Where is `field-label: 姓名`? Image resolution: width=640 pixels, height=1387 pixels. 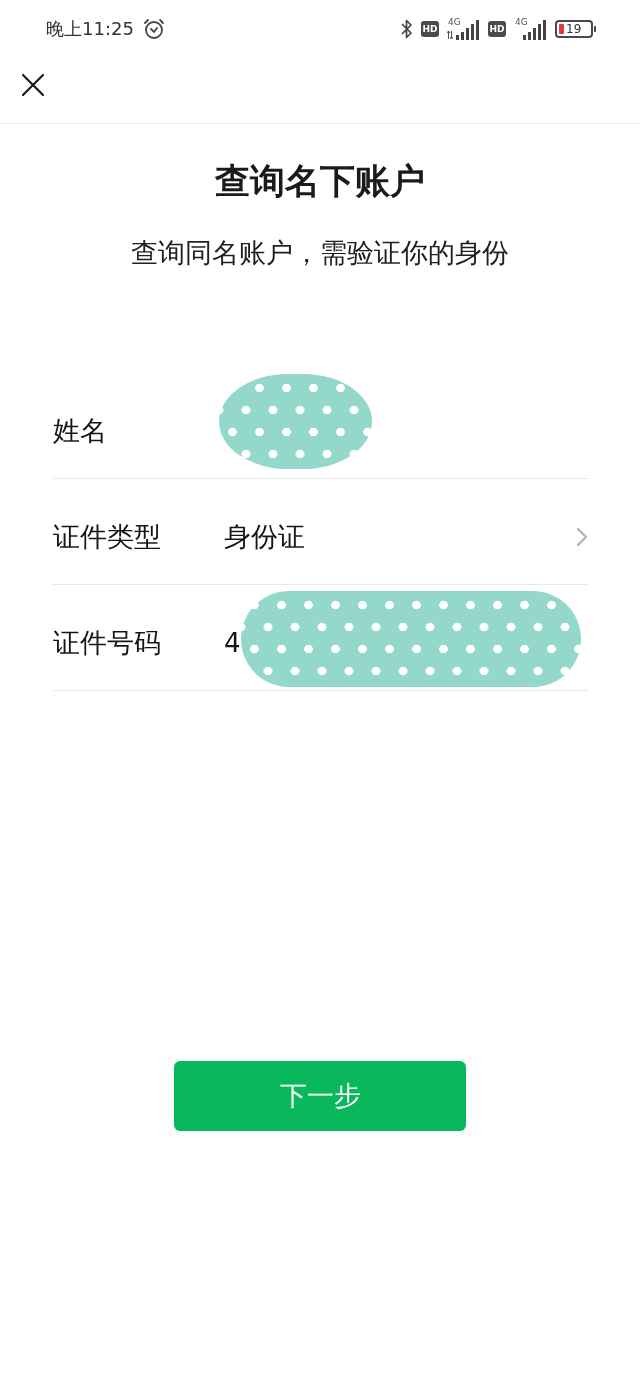 field-label: 姓名 is located at coordinates (80, 430).